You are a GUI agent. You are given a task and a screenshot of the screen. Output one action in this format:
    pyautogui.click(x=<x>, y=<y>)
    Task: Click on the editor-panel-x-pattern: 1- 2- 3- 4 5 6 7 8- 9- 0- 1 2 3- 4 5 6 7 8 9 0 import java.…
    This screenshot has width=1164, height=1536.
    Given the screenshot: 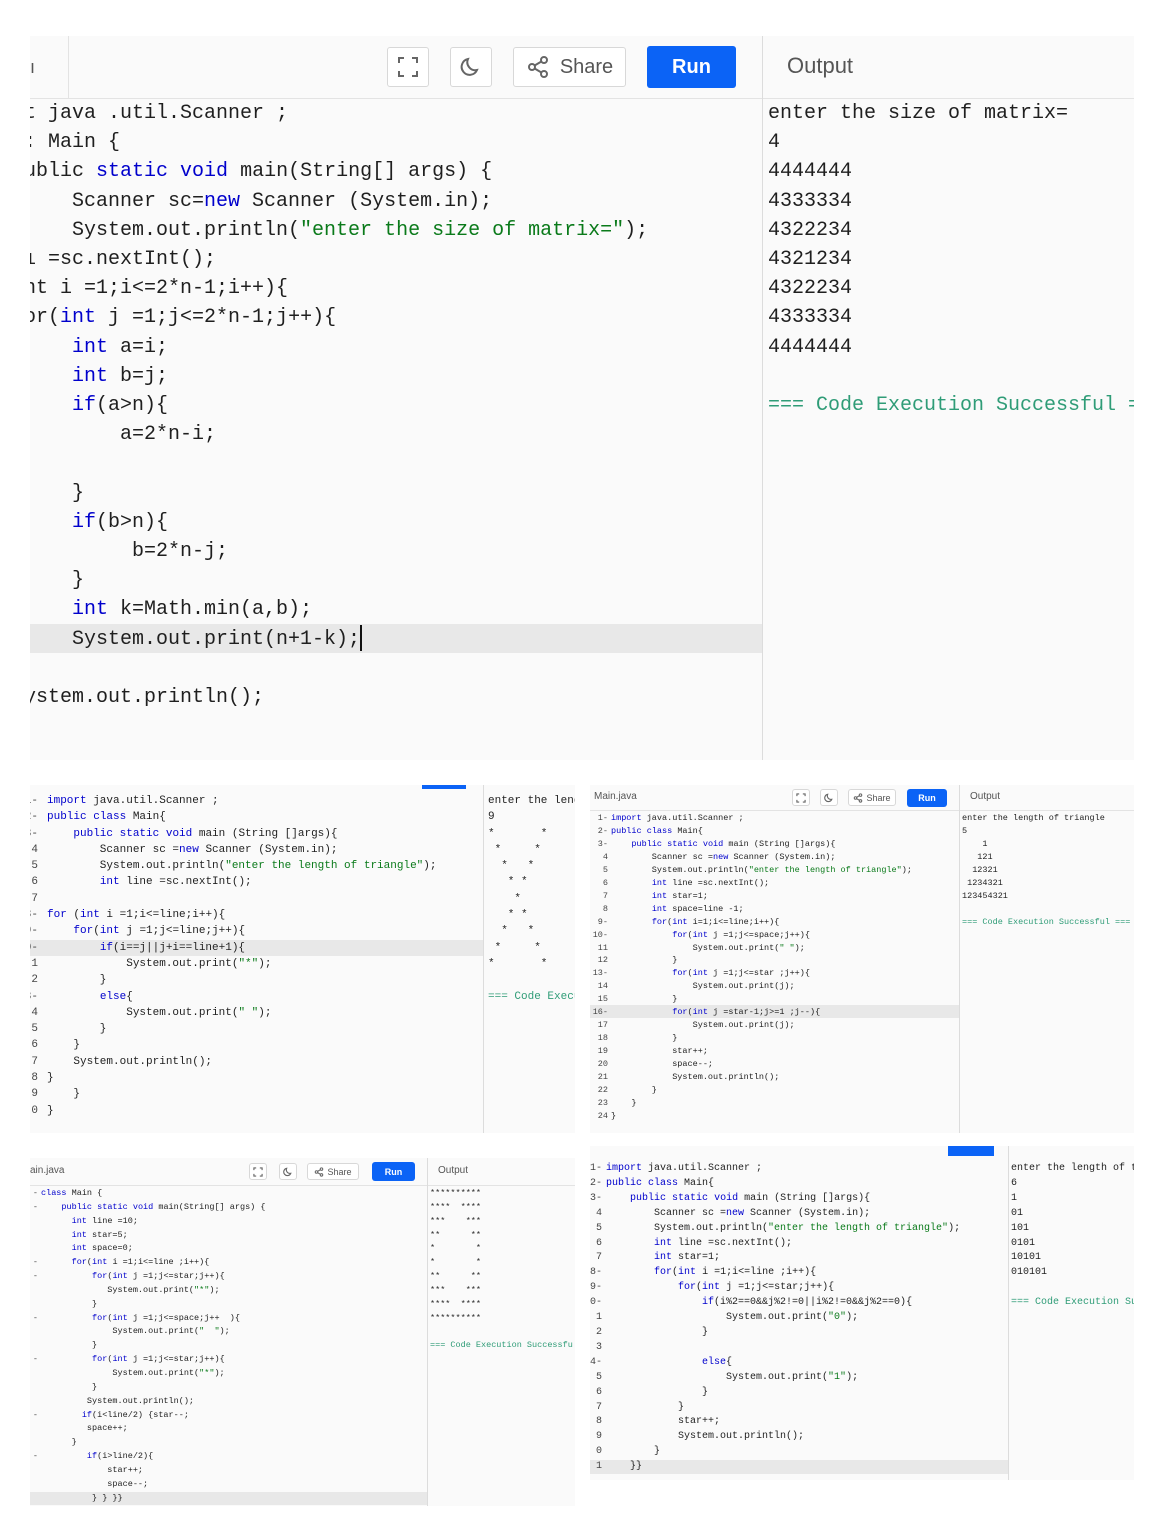 What is the action you would take?
    pyautogui.click(x=302, y=959)
    